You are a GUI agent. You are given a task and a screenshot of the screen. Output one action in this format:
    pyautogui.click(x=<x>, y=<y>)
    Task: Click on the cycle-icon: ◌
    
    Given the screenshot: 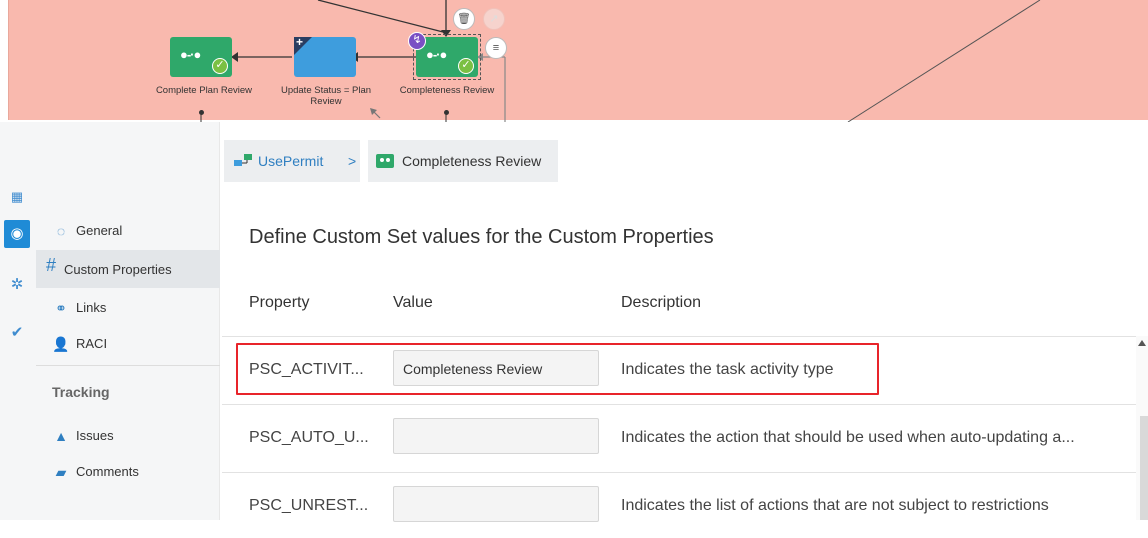 What is the action you would take?
    pyautogui.click(x=61, y=231)
    